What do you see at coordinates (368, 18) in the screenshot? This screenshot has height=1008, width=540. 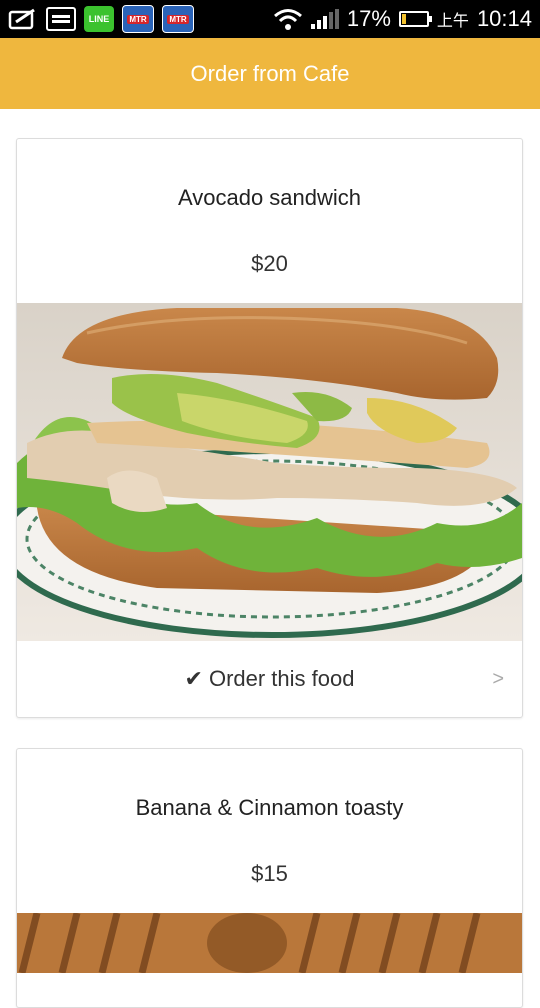 I see `battery-percent: 17%` at bounding box center [368, 18].